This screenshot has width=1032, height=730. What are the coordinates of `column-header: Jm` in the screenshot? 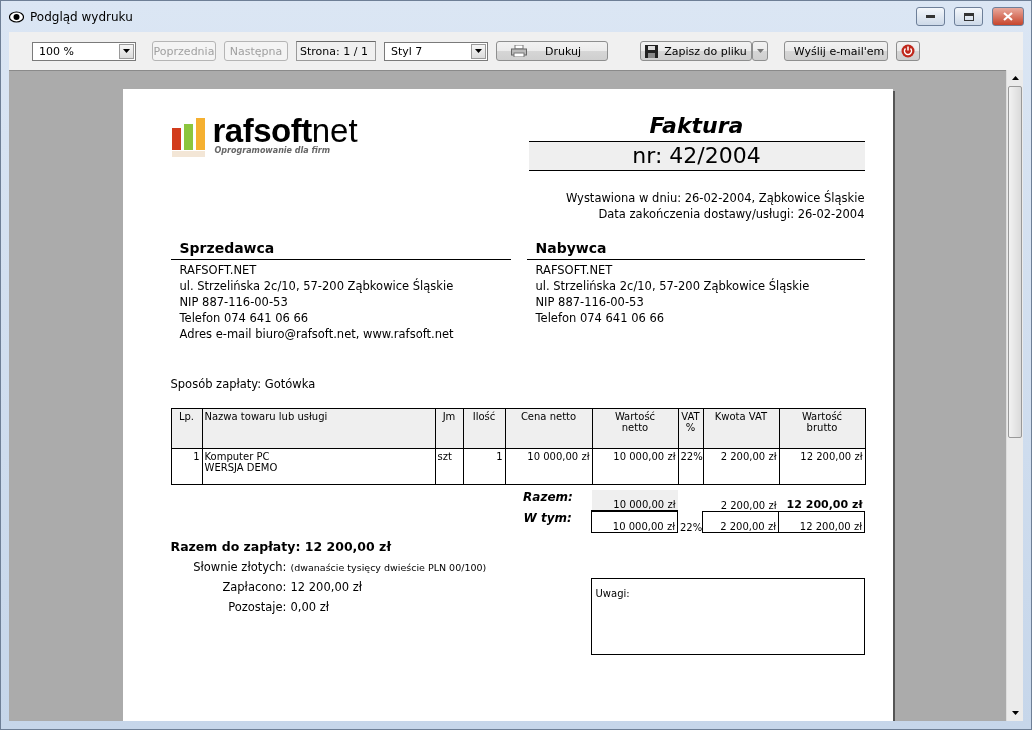 It's located at (449, 428).